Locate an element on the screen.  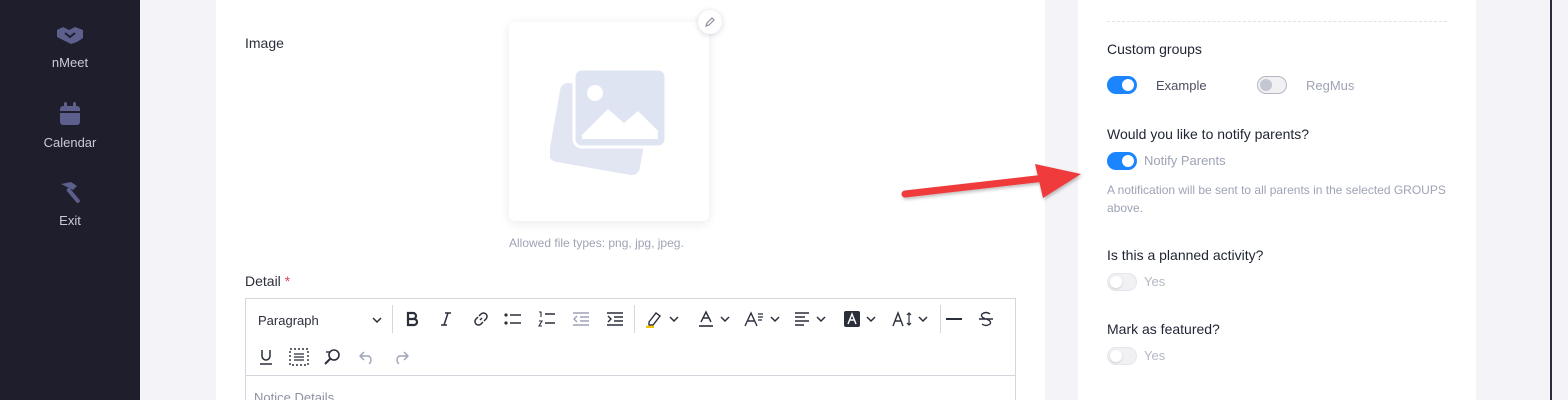
select-all-icon is located at coordinates (299, 357).